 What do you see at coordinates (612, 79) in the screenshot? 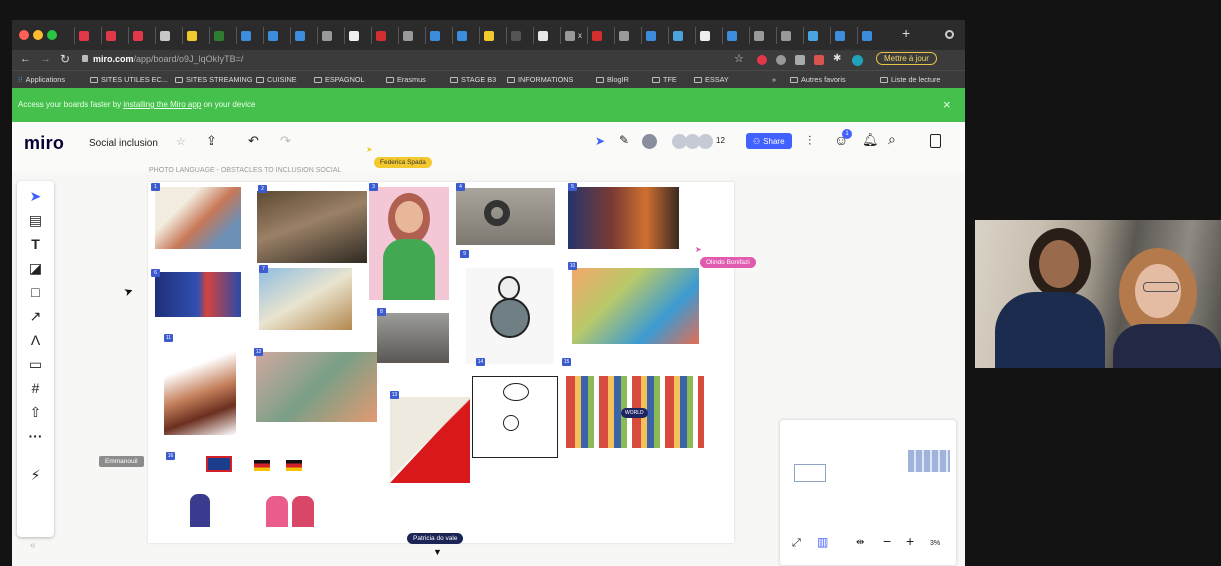
I see `bookmark-item: BlogIR` at bounding box center [612, 79].